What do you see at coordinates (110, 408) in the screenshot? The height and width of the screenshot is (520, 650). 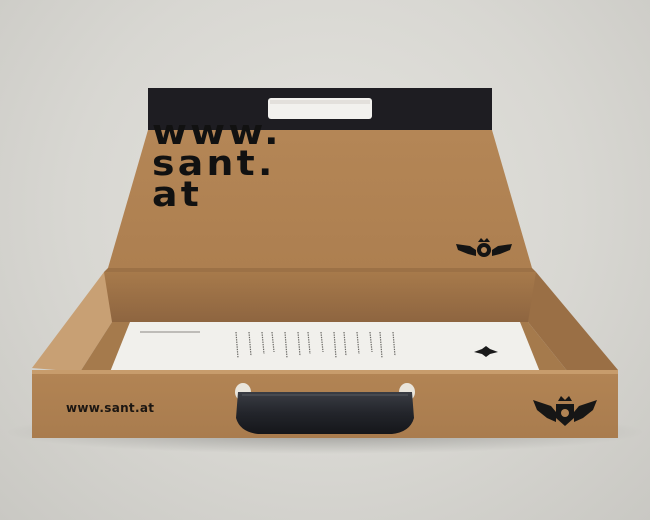 I see `front-url-text: www.sant.at` at bounding box center [110, 408].